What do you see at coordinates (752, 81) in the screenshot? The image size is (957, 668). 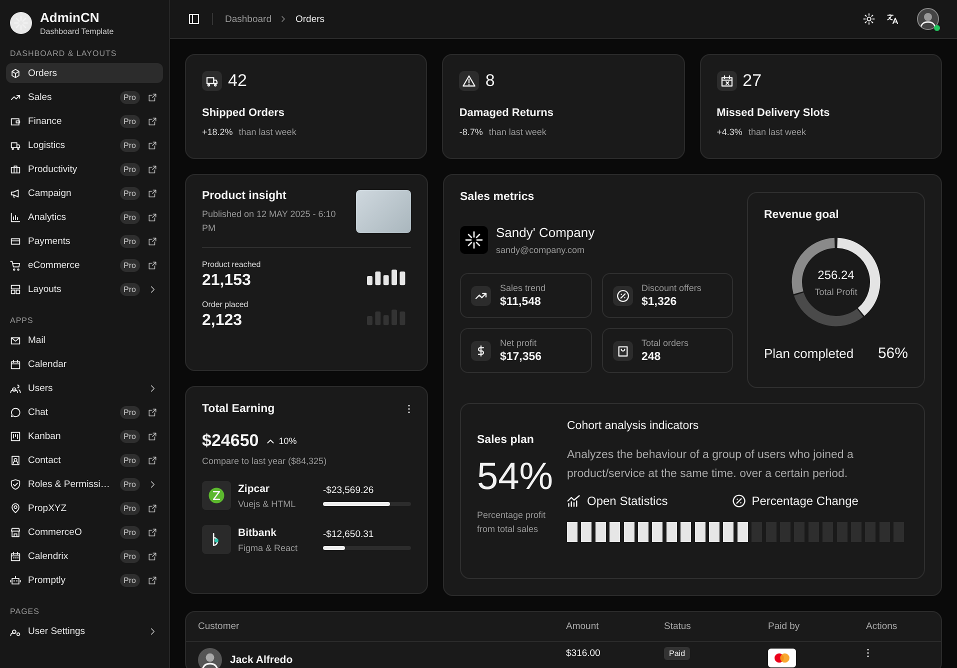 I see `stat-value: 27` at bounding box center [752, 81].